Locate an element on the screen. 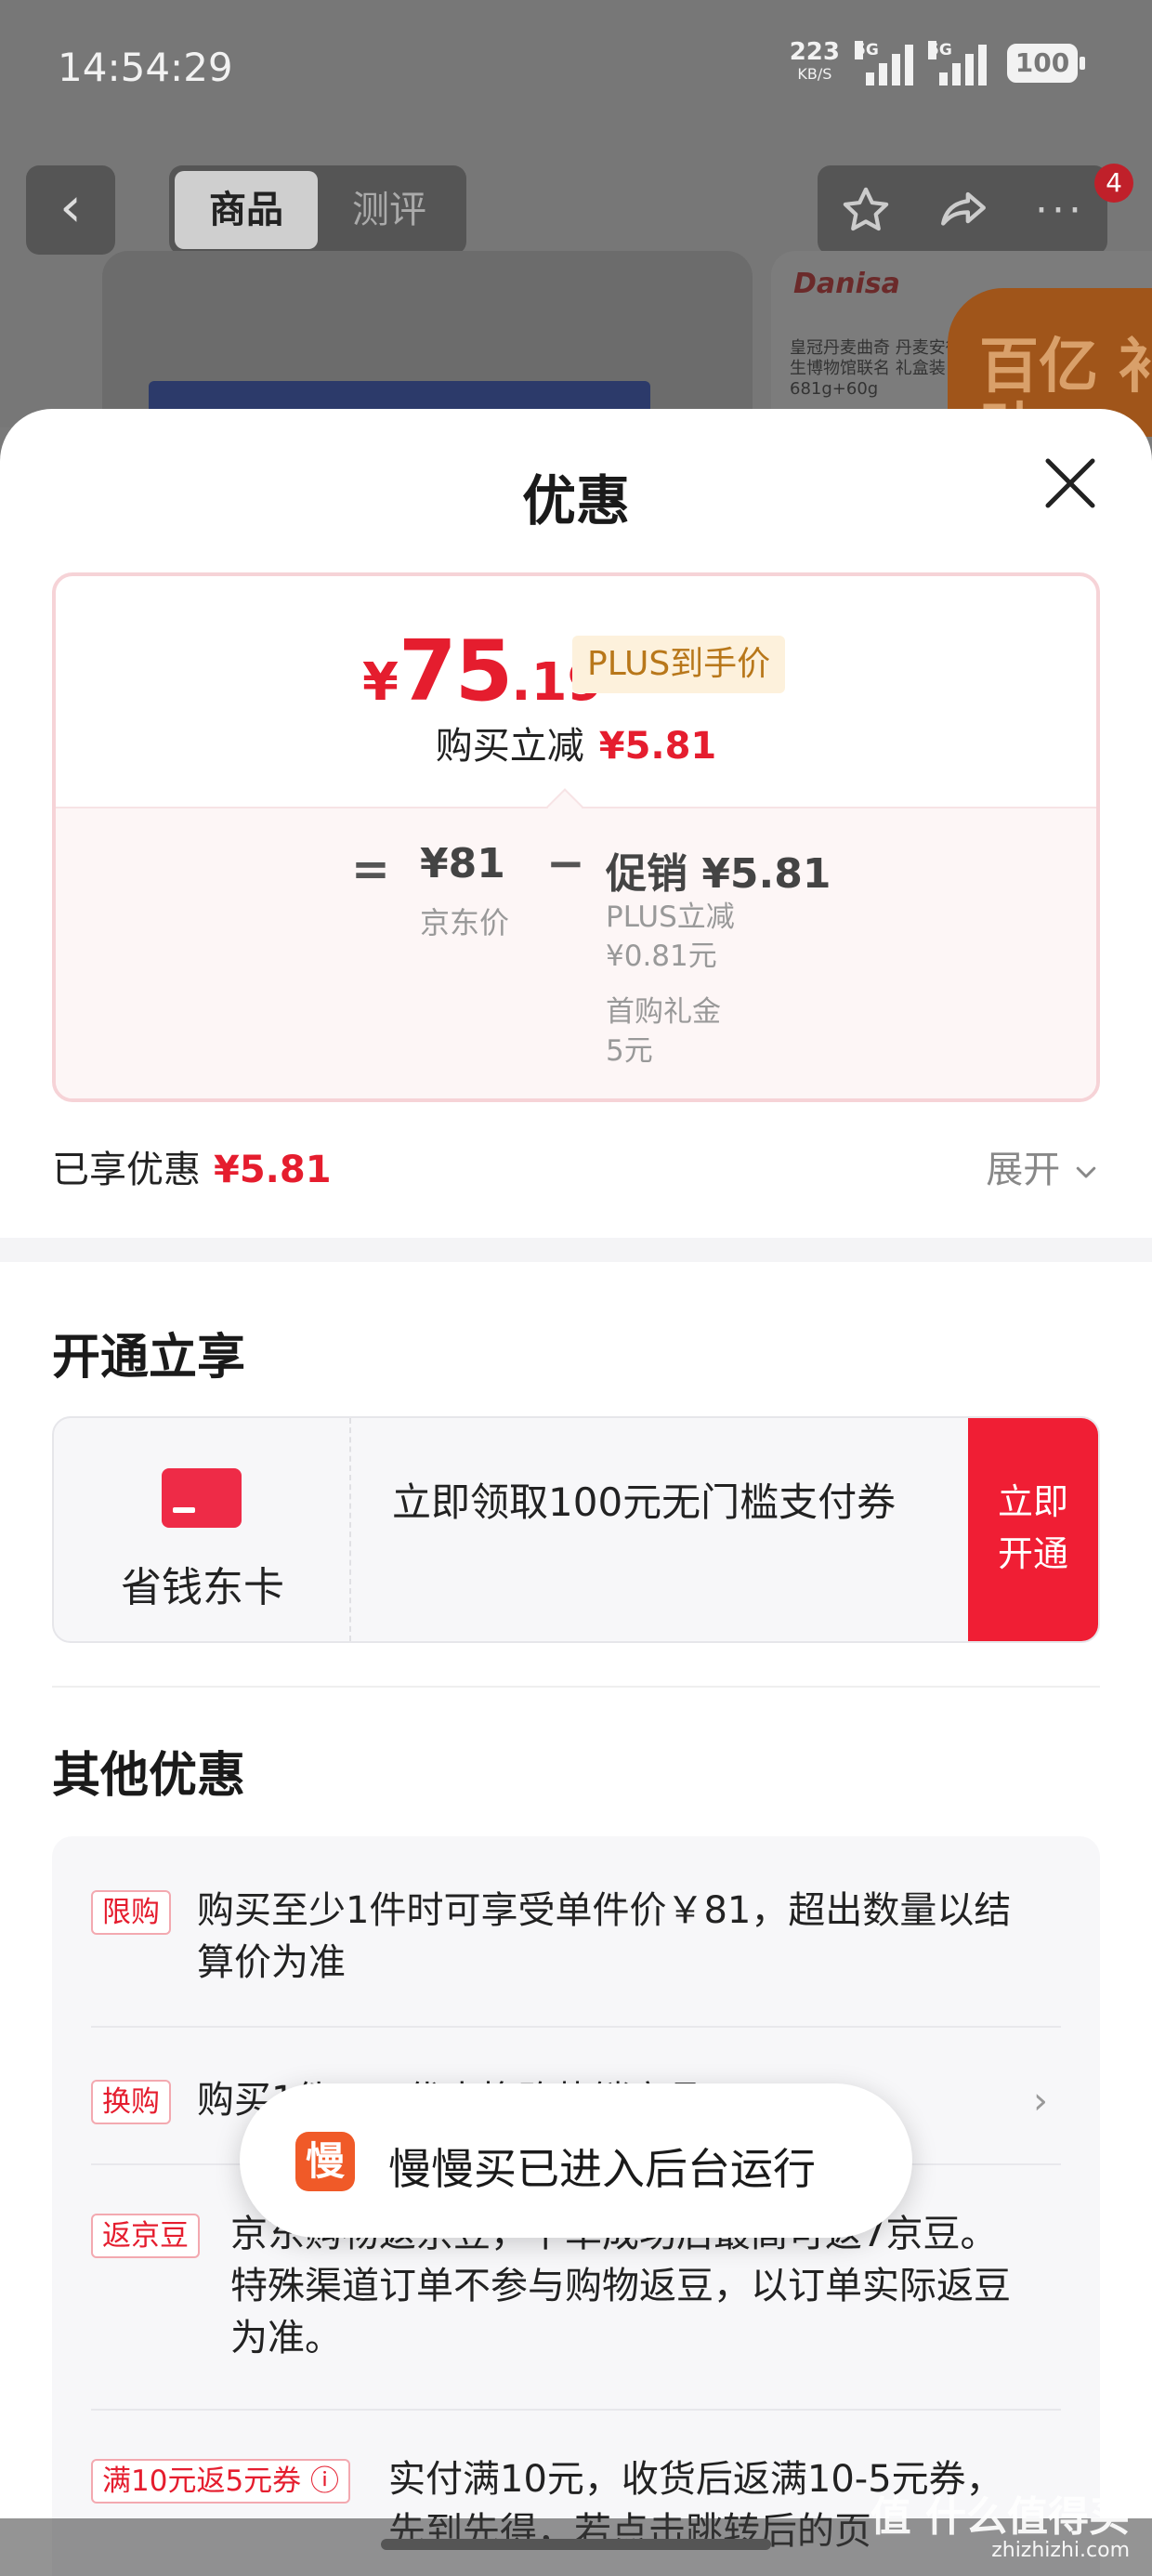 This screenshot has height=2576, width=1152. back-button: ‹ is located at coordinates (70, 210).